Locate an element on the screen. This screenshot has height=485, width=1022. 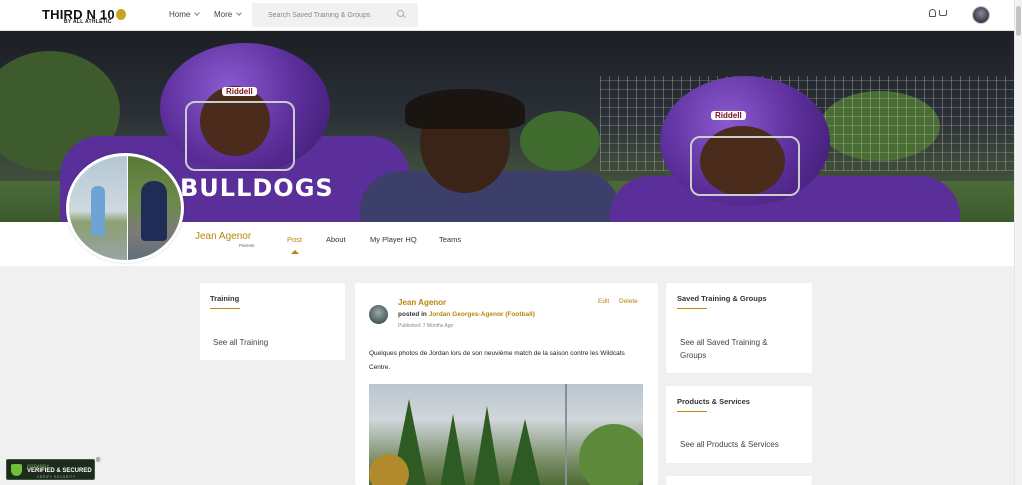
child-football-figure is located at coordinates (154, 211).